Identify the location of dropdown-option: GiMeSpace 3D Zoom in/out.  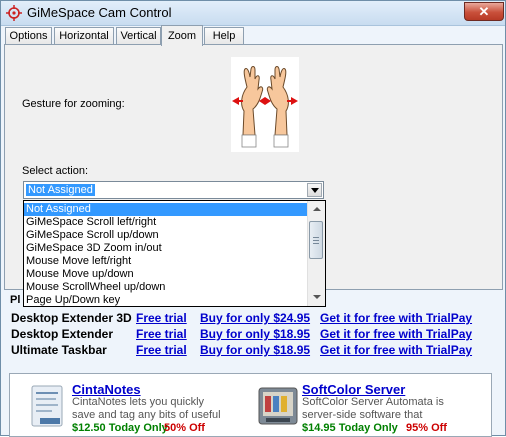
(166, 248).